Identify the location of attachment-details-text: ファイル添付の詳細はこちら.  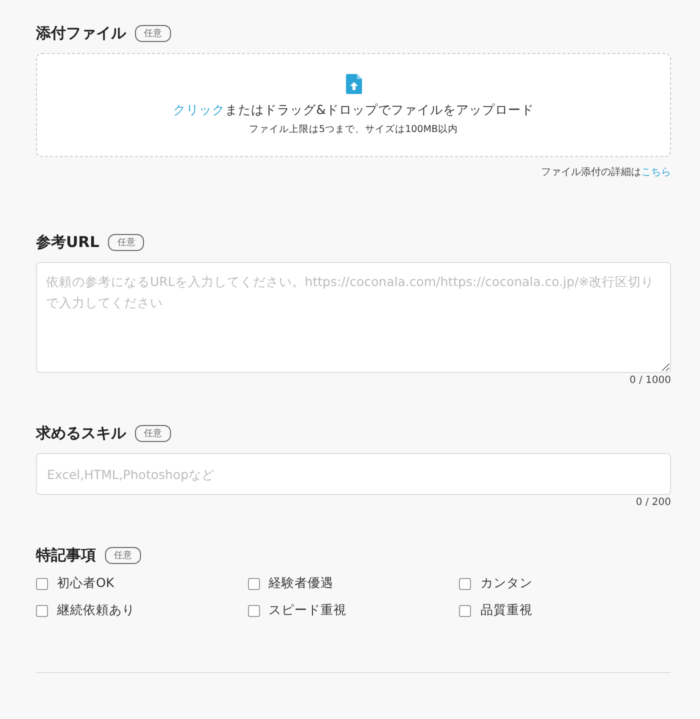
(606, 172).